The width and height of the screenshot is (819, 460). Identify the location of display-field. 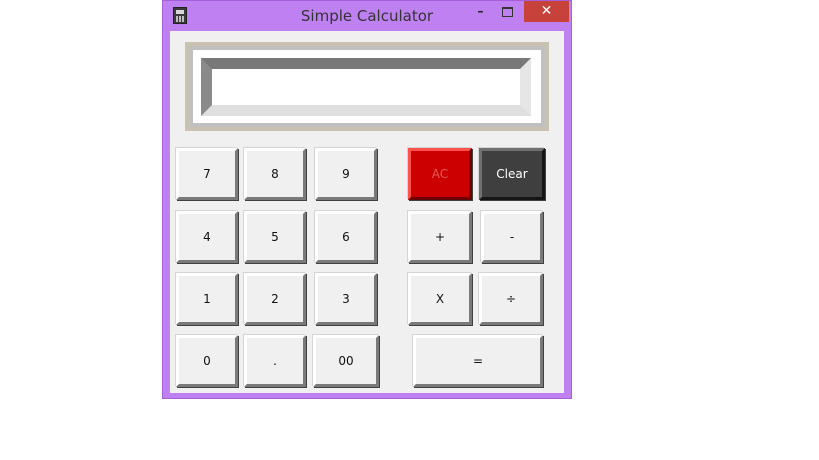
(366, 87).